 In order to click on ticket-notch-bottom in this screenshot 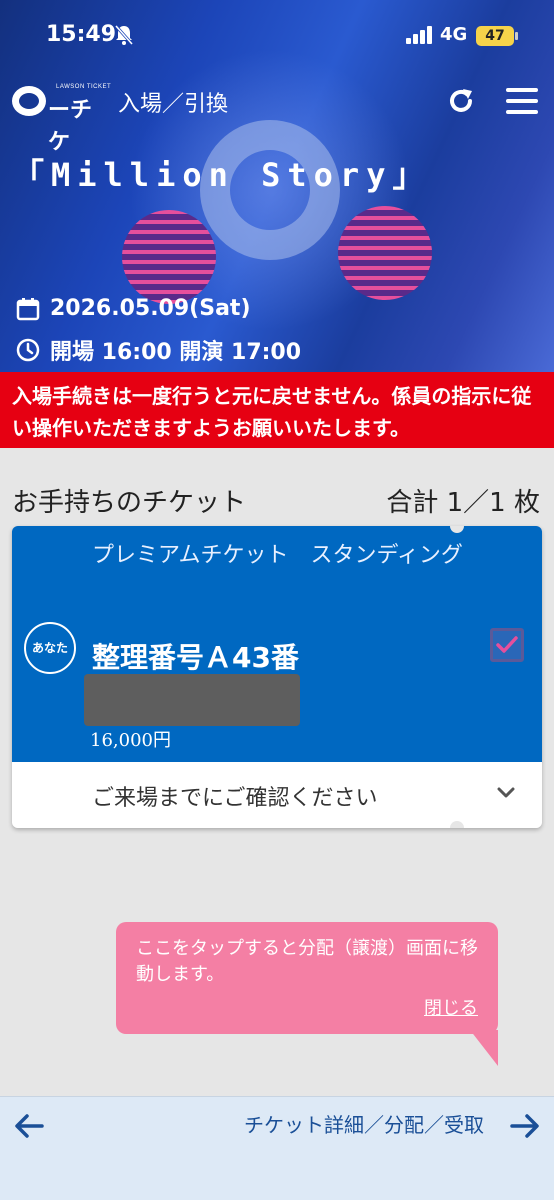, I will do `click(457, 824)`.